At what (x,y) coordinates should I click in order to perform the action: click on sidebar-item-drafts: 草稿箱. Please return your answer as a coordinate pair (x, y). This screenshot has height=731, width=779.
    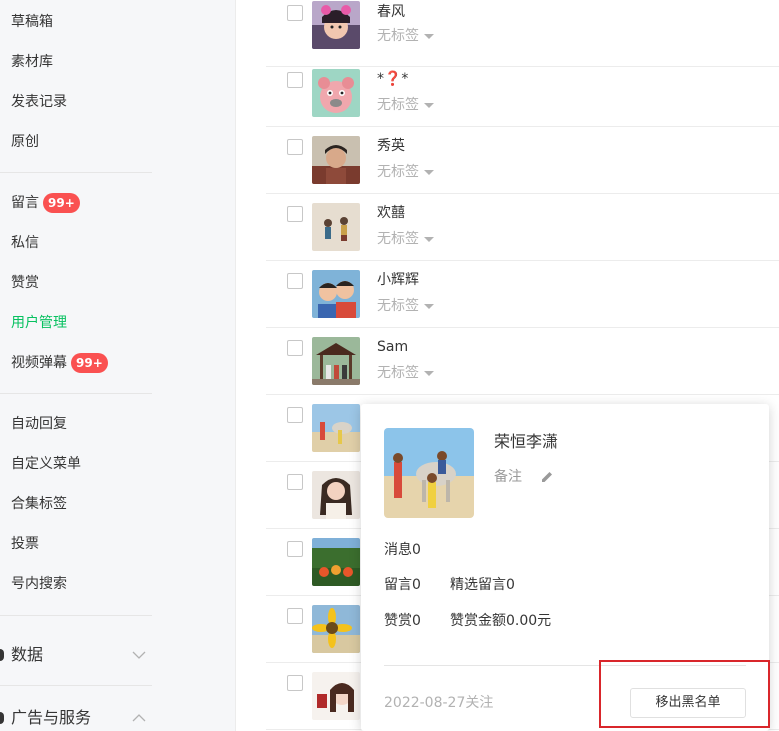
    Looking at the image, I should click on (32, 22).